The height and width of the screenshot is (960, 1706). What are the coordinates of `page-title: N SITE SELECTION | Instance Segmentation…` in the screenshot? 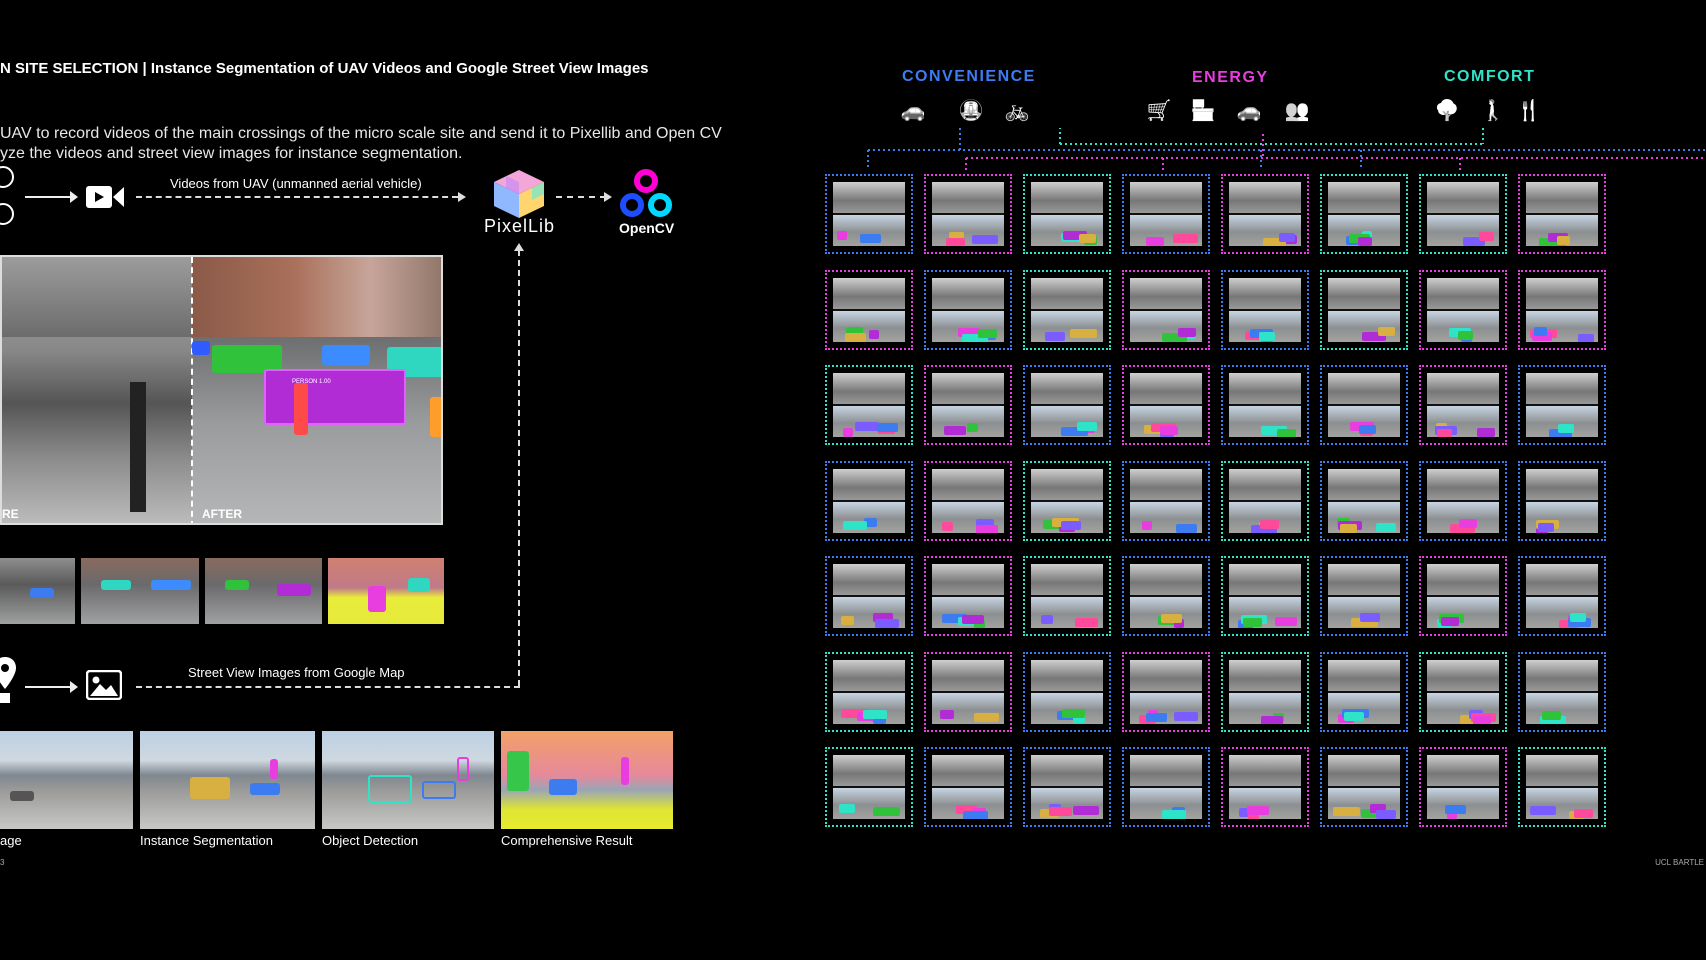 It's located at (324, 68).